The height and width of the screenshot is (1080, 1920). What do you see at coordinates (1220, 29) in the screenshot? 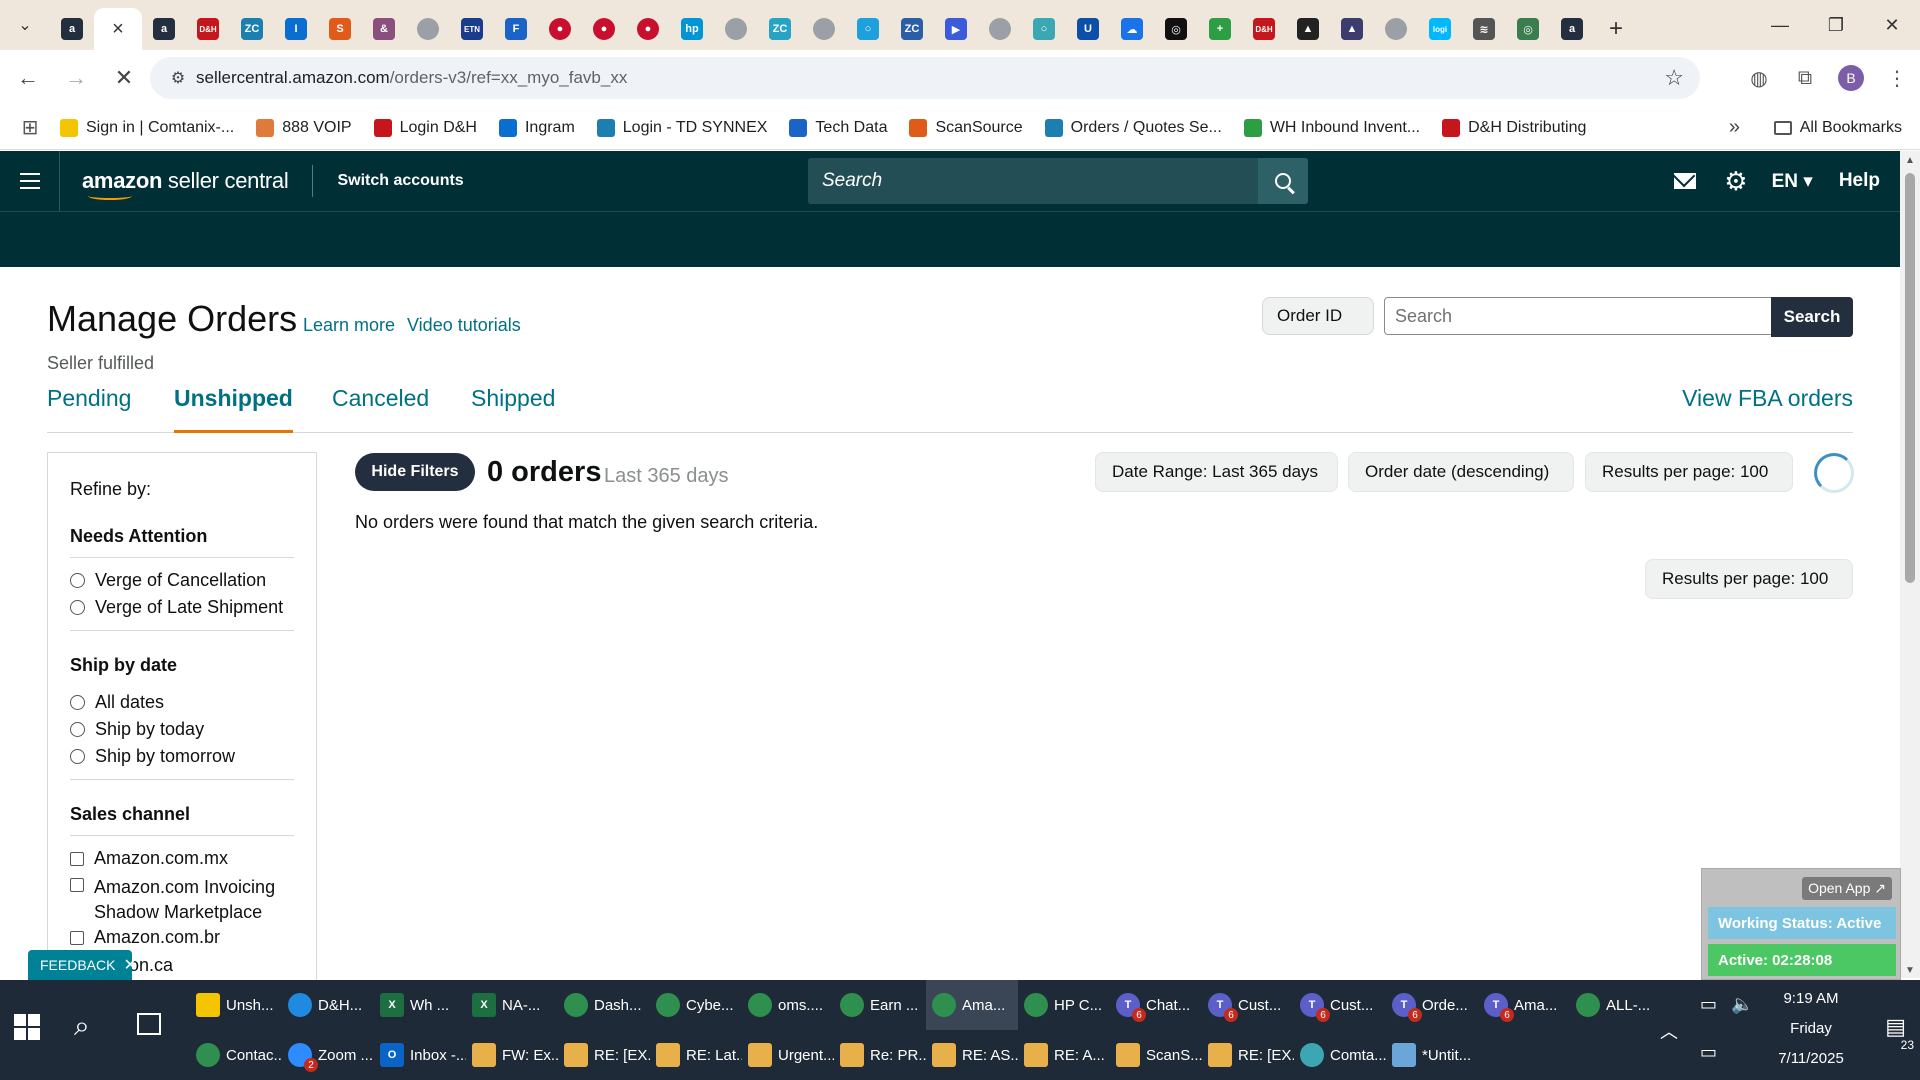
I see `browser-tab: +` at bounding box center [1220, 29].